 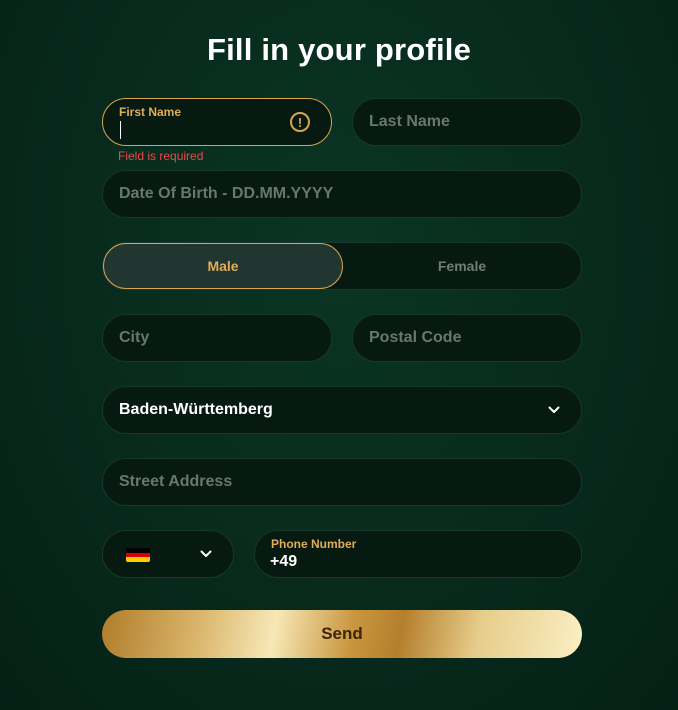 I want to click on germany-flag-icon, so click(x=138, y=555).